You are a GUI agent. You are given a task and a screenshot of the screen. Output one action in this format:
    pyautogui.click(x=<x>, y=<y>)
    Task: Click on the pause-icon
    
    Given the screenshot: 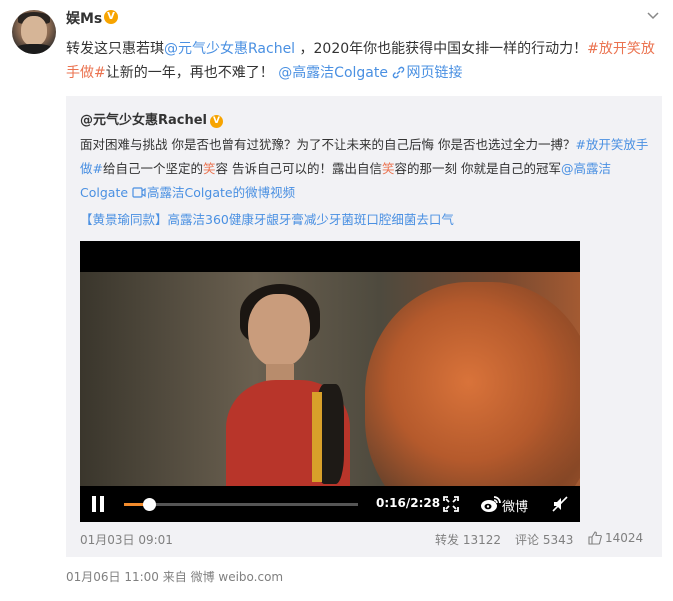 What is the action you would take?
    pyautogui.click(x=98, y=504)
    